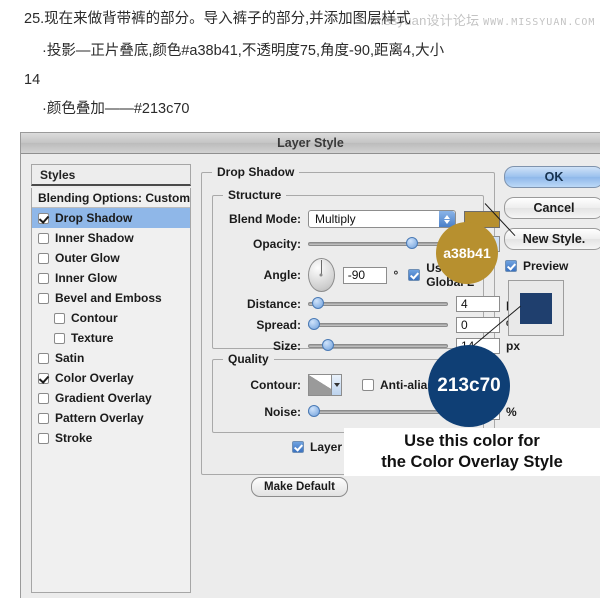  I want to click on annotation-badge-gold: a38b41, so click(467, 253).